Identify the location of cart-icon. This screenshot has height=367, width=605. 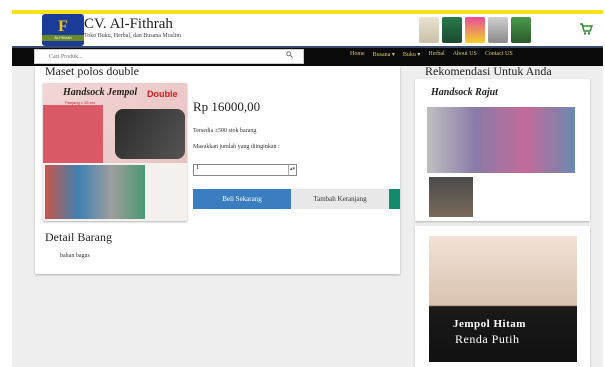
(586, 30).